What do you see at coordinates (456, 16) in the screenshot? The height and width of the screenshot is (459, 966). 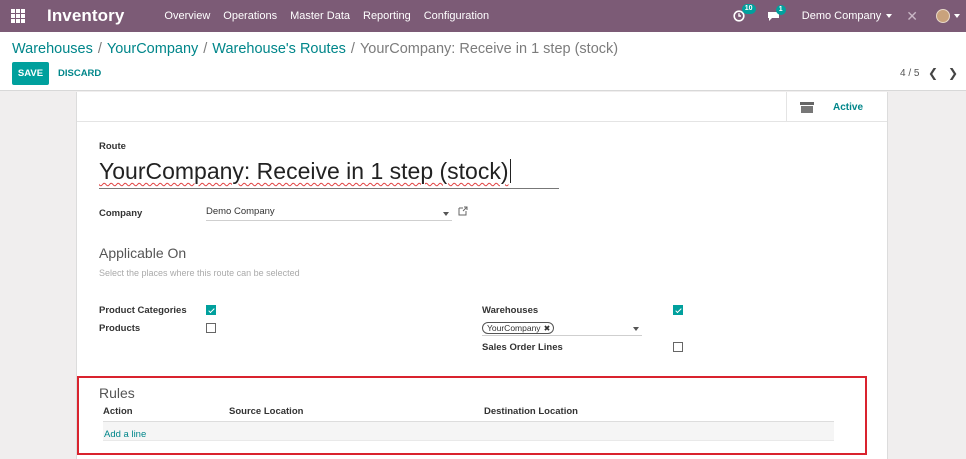 I see `menu-configuration: Configuration` at bounding box center [456, 16].